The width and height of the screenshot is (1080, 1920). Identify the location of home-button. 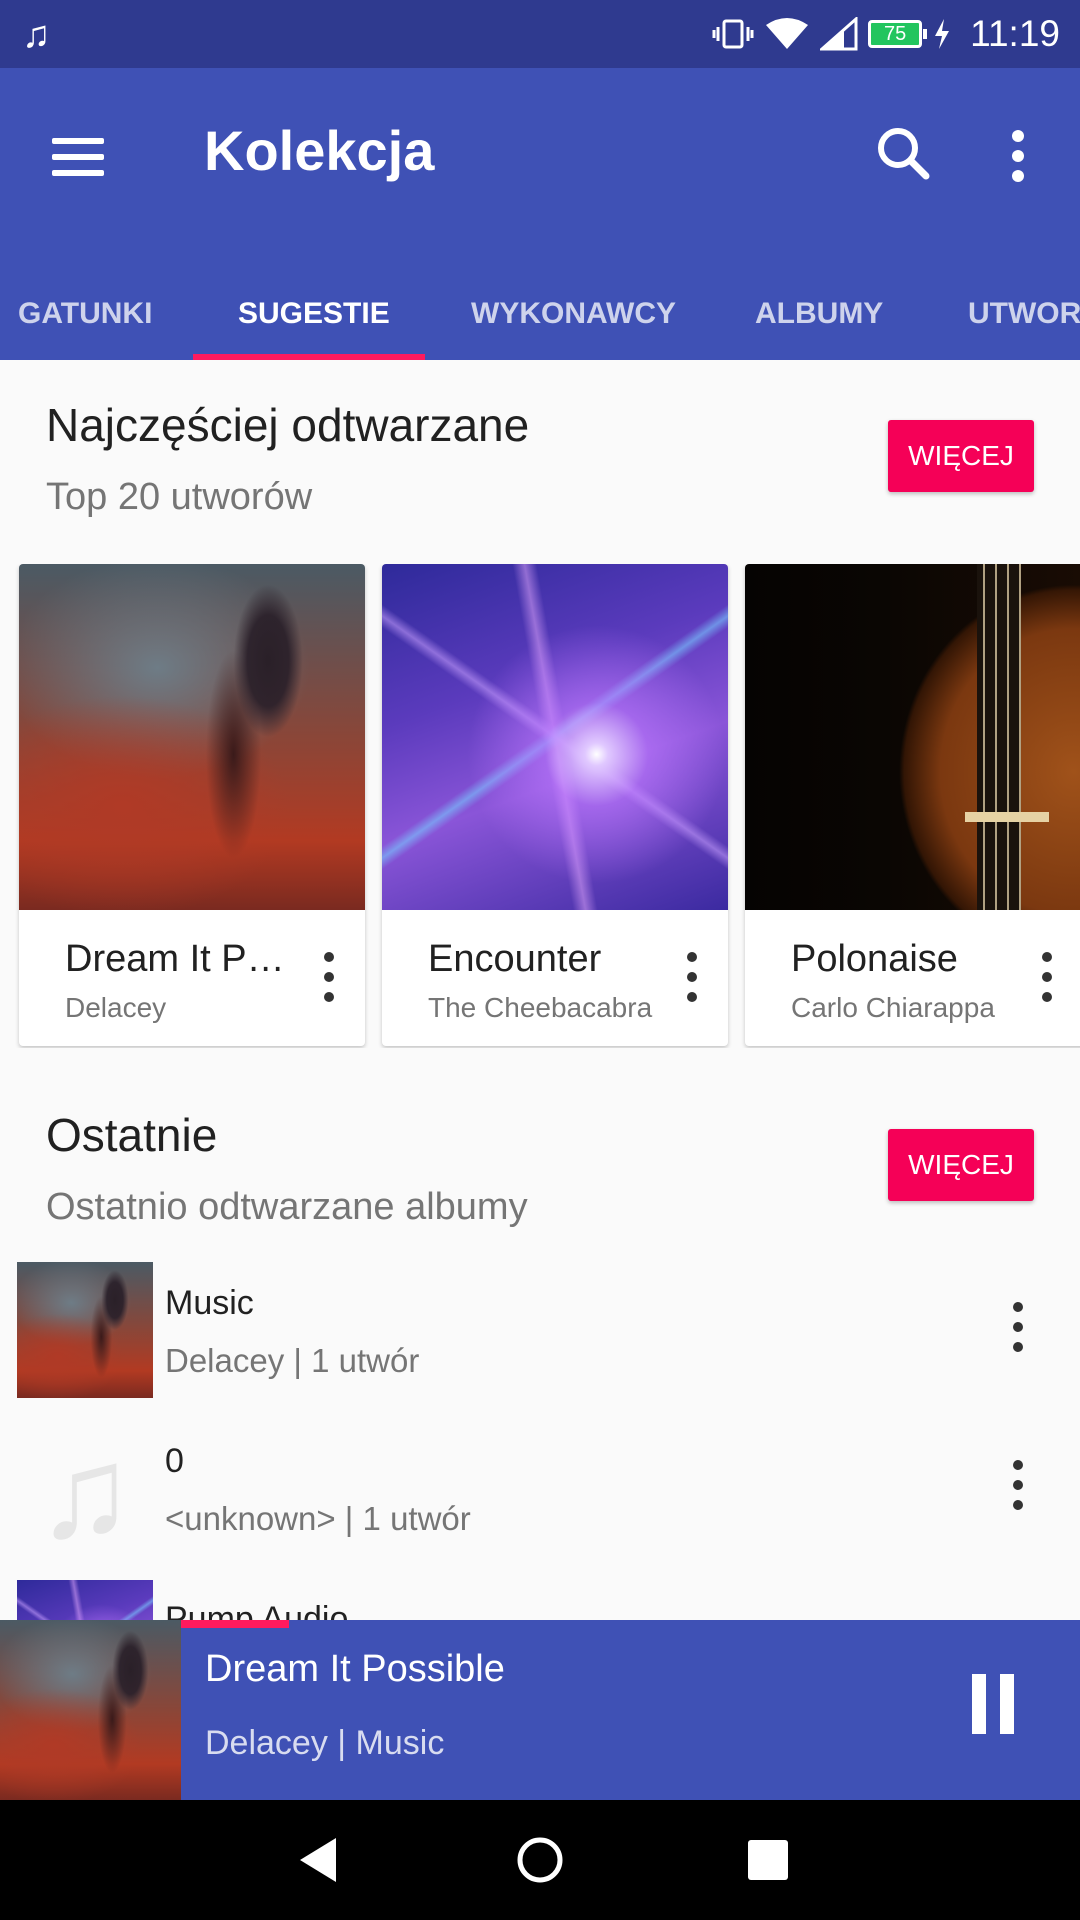
(540, 1860).